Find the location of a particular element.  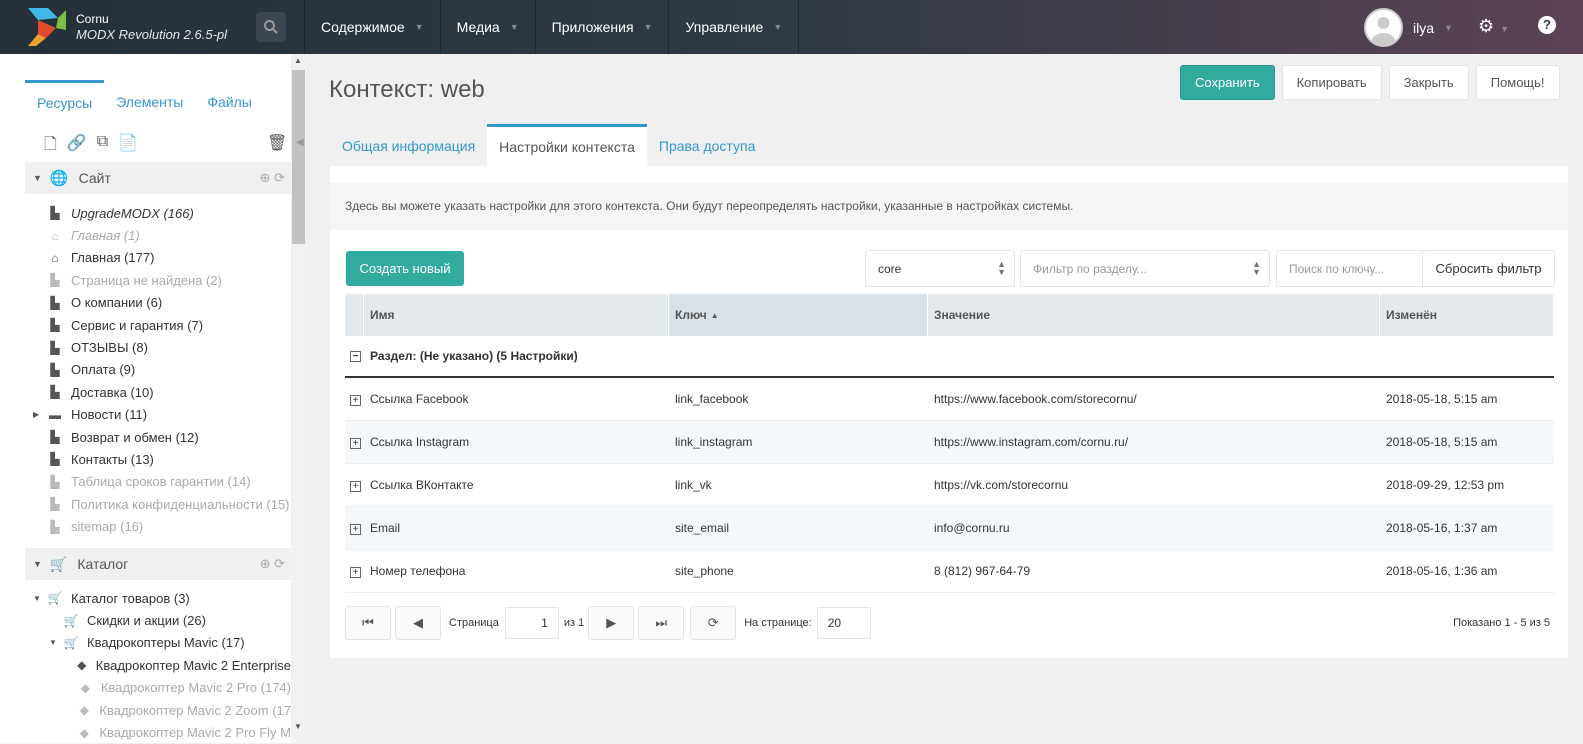

tree-node: ▙ ОТЗЫВЫ (8) is located at coordinates (158, 347).